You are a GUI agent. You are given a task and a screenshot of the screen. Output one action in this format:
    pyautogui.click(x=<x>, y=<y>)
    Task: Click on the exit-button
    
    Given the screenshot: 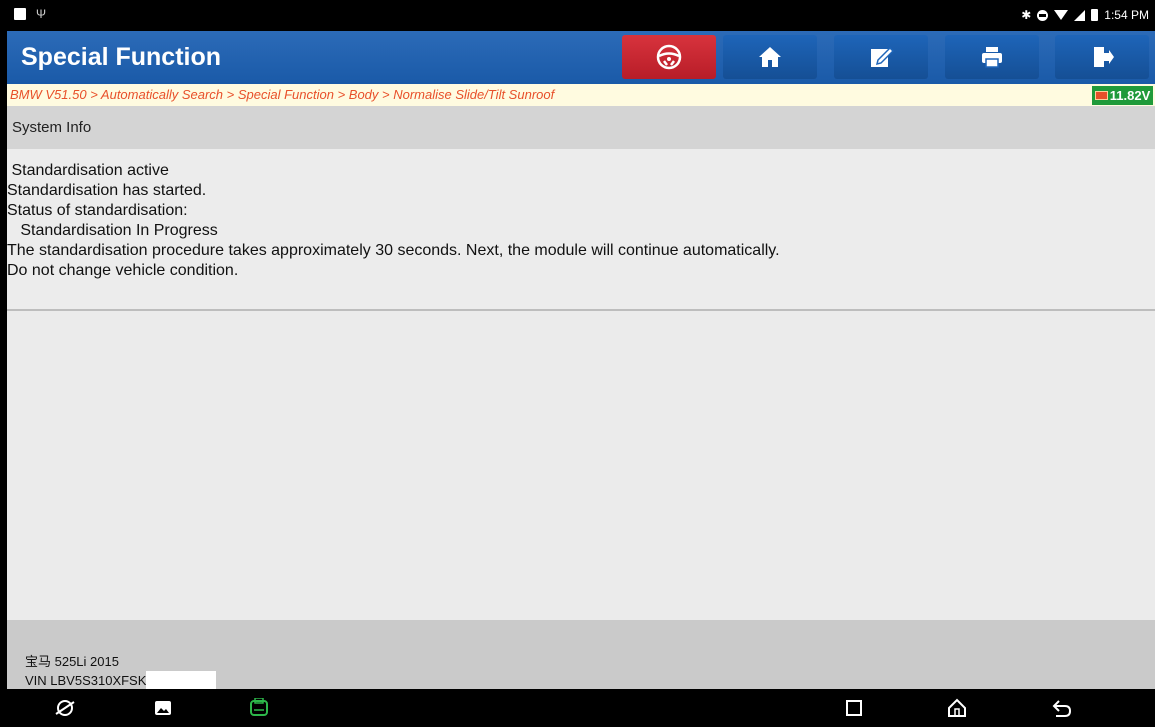 What is the action you would take?
    pyautogui.click(x=1102, y=57)
    